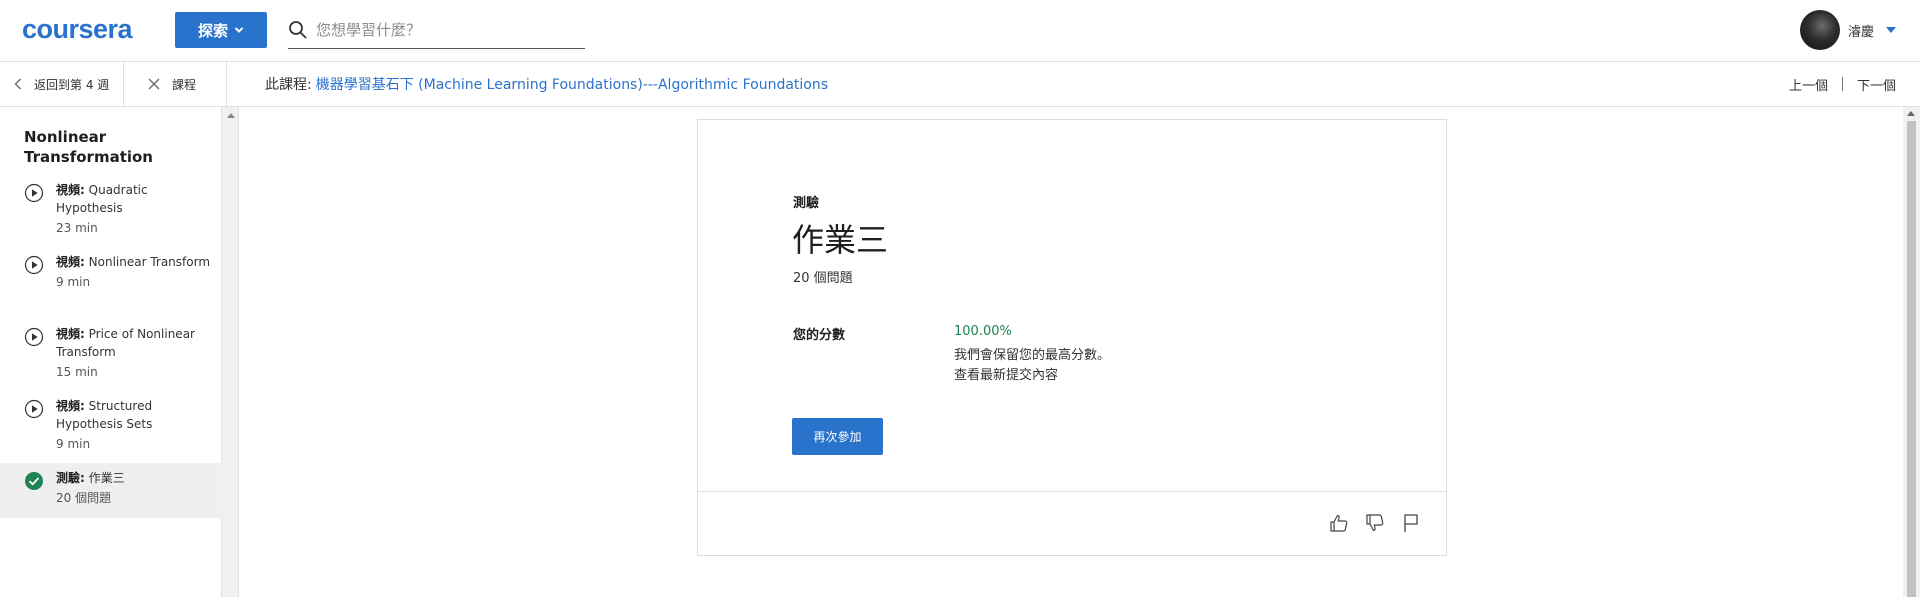 Image resolution: width=1920 pixels, height=597 pixels. Describe the element at coordinates (84, 498) in the screenshot. I see `item-meta: 20 個問題` at that location.